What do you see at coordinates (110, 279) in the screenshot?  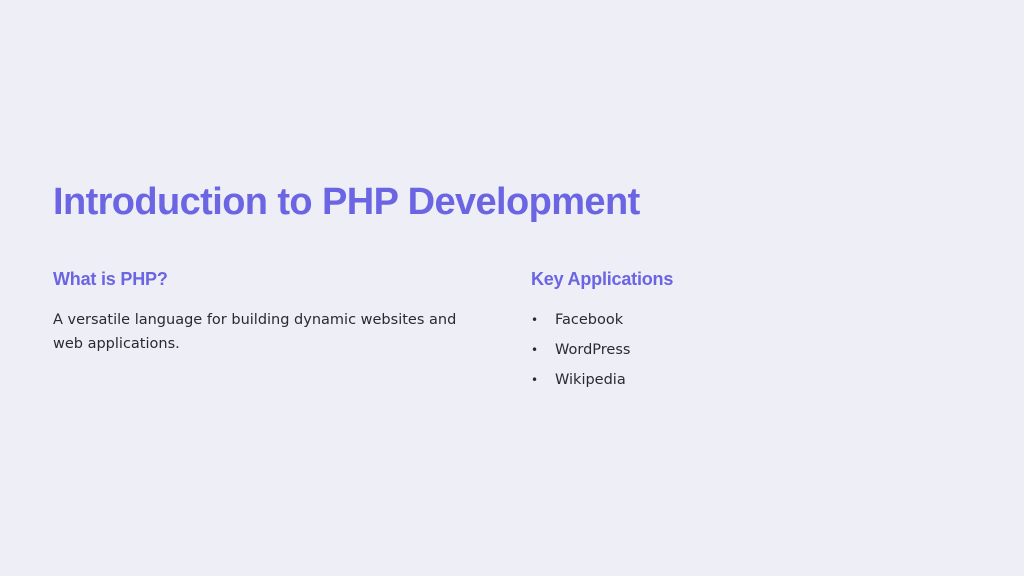 I see `what-is-php-heading: What is PHP?` at bounding box center [110, 279].